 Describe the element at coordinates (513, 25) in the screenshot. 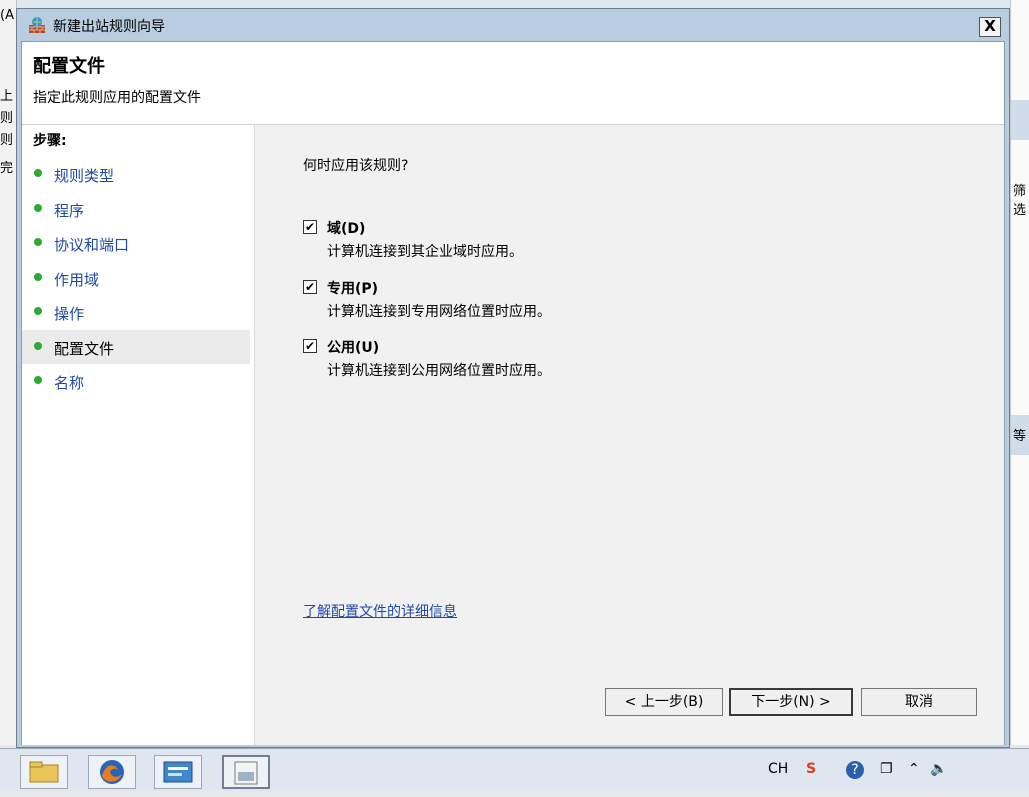

I see `titlebar: 新建出站规则向导 X` at that location.